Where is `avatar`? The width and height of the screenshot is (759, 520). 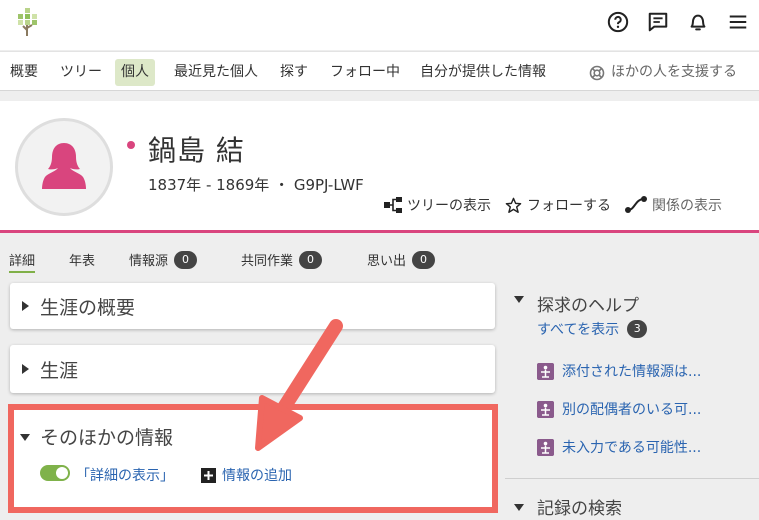 avatar is located at coordinates (64, 167).